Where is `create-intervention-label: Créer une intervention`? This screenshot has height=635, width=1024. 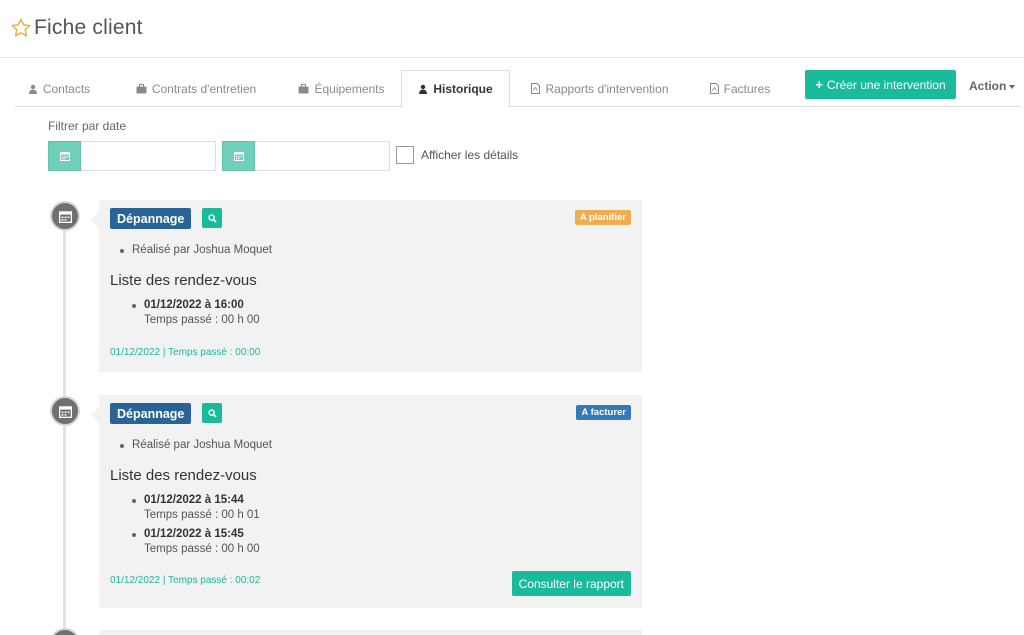
create-intervention-label: Créer une intervention is located at coordinates (886, 84).